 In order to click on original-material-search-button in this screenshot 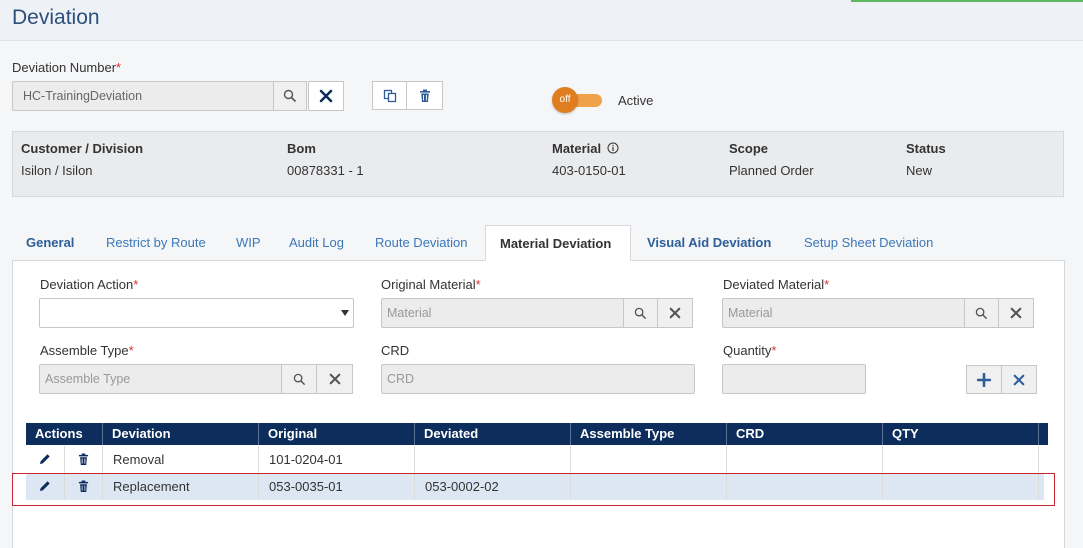, I will do `click(640, 313)`.